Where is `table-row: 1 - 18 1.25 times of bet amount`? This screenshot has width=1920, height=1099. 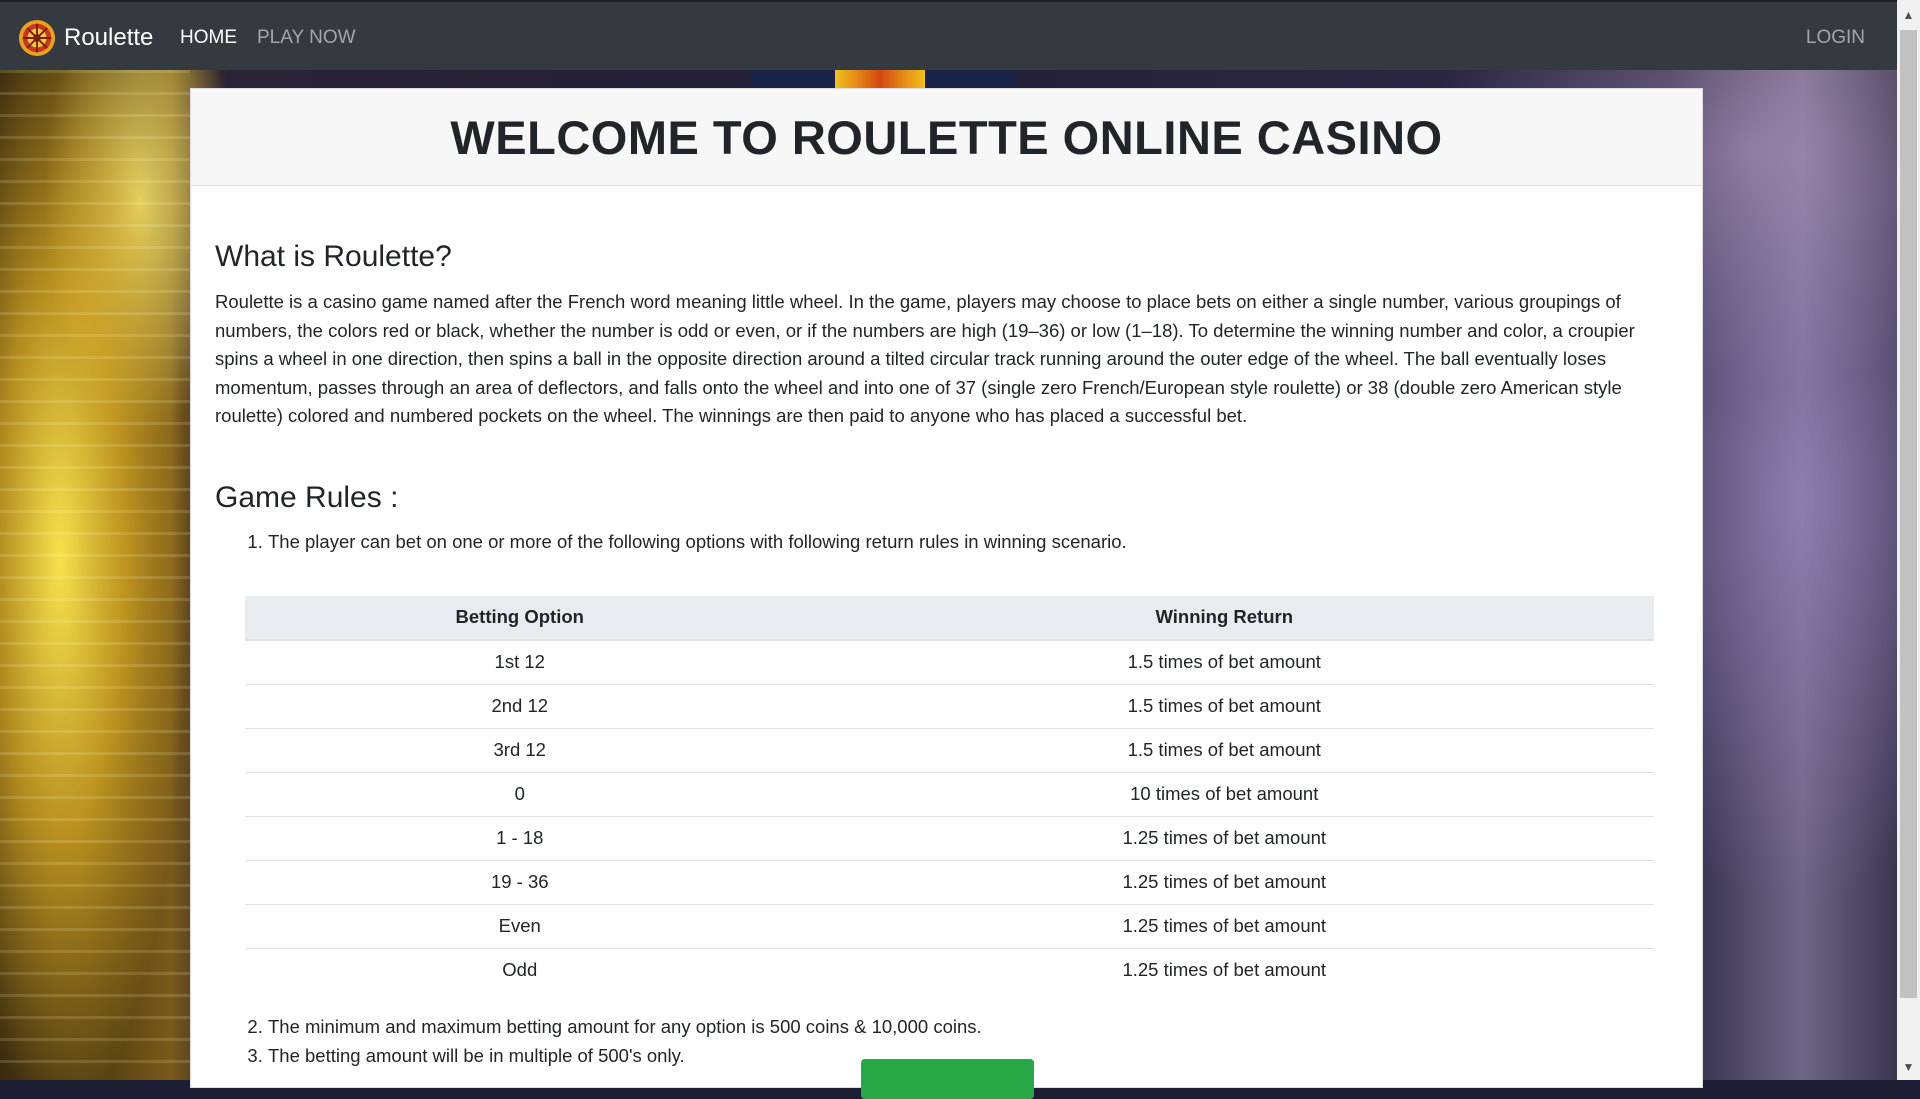 table-row: 1 - 18 1.25 times of bet amount is located at coordinates (949, 837).